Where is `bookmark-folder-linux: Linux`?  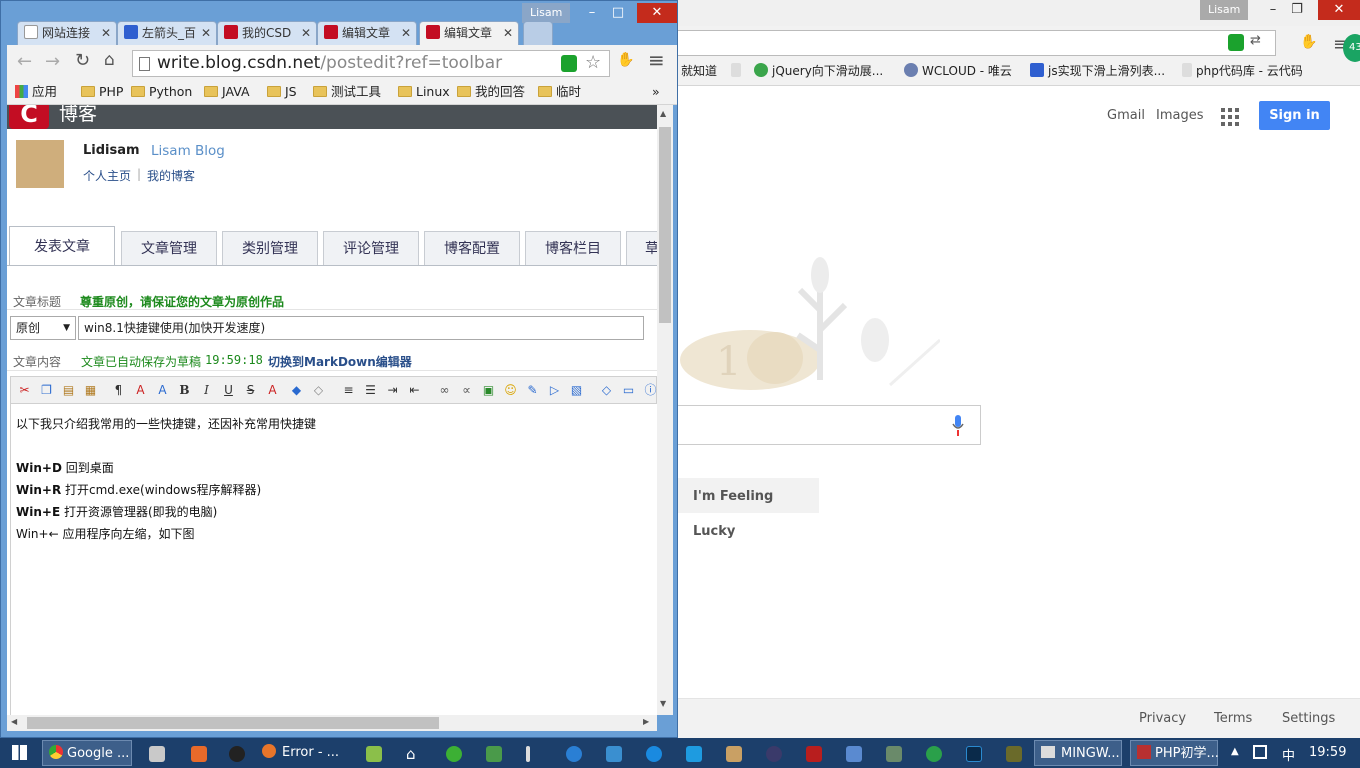
bookmark-folder-linux: Linux is located at coordinates (424, 92).